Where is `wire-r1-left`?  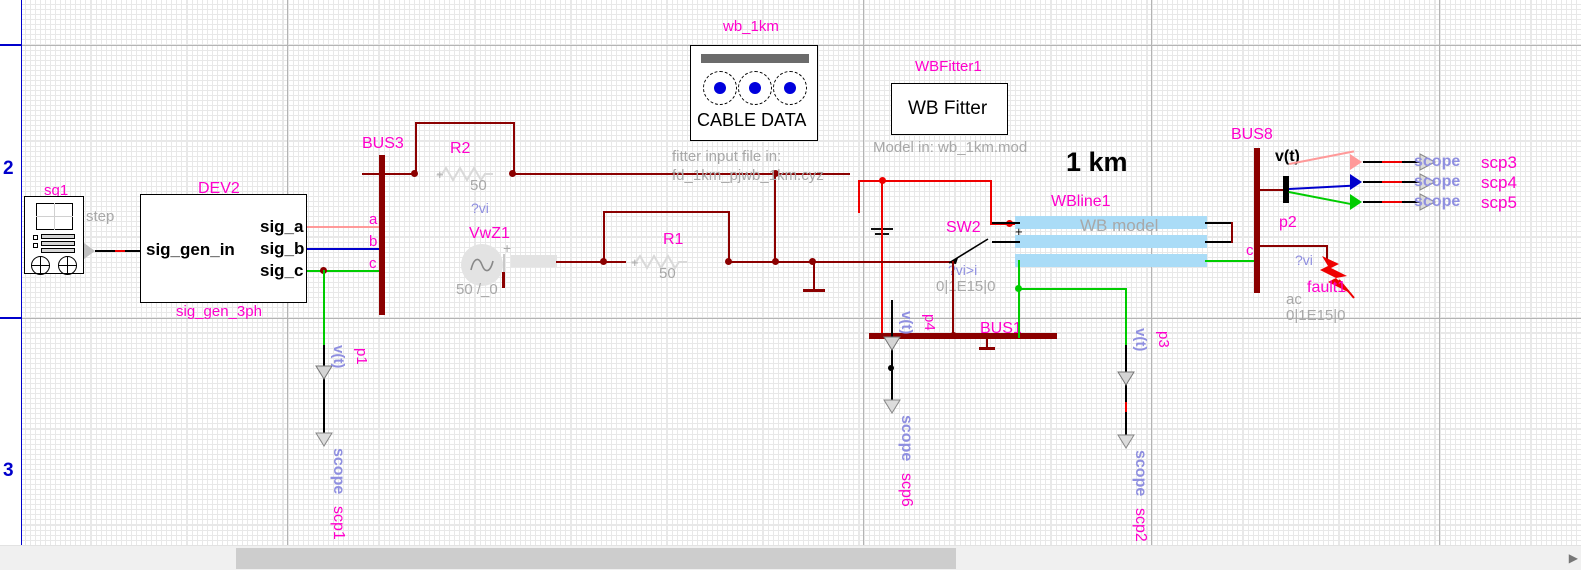
wire-r1-left is located at coordinates (604, 237).